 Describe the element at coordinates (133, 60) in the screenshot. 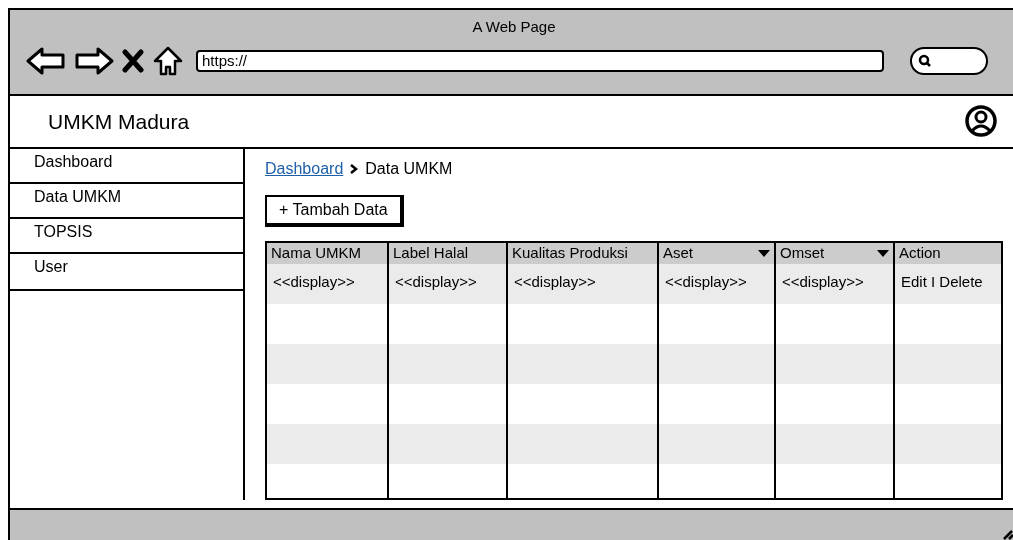

I see `close-icon` at that location.